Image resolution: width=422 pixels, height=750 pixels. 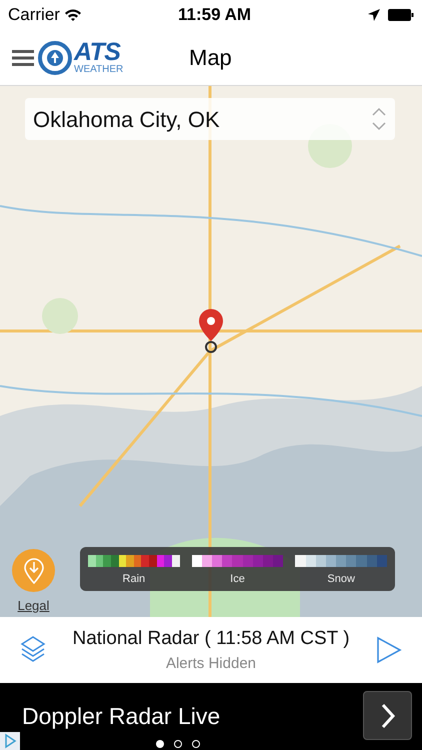 What do you see at coordinates (211, 331) in the screenshot?
I see `map-pin-icon` at bounding box center [211, 331].